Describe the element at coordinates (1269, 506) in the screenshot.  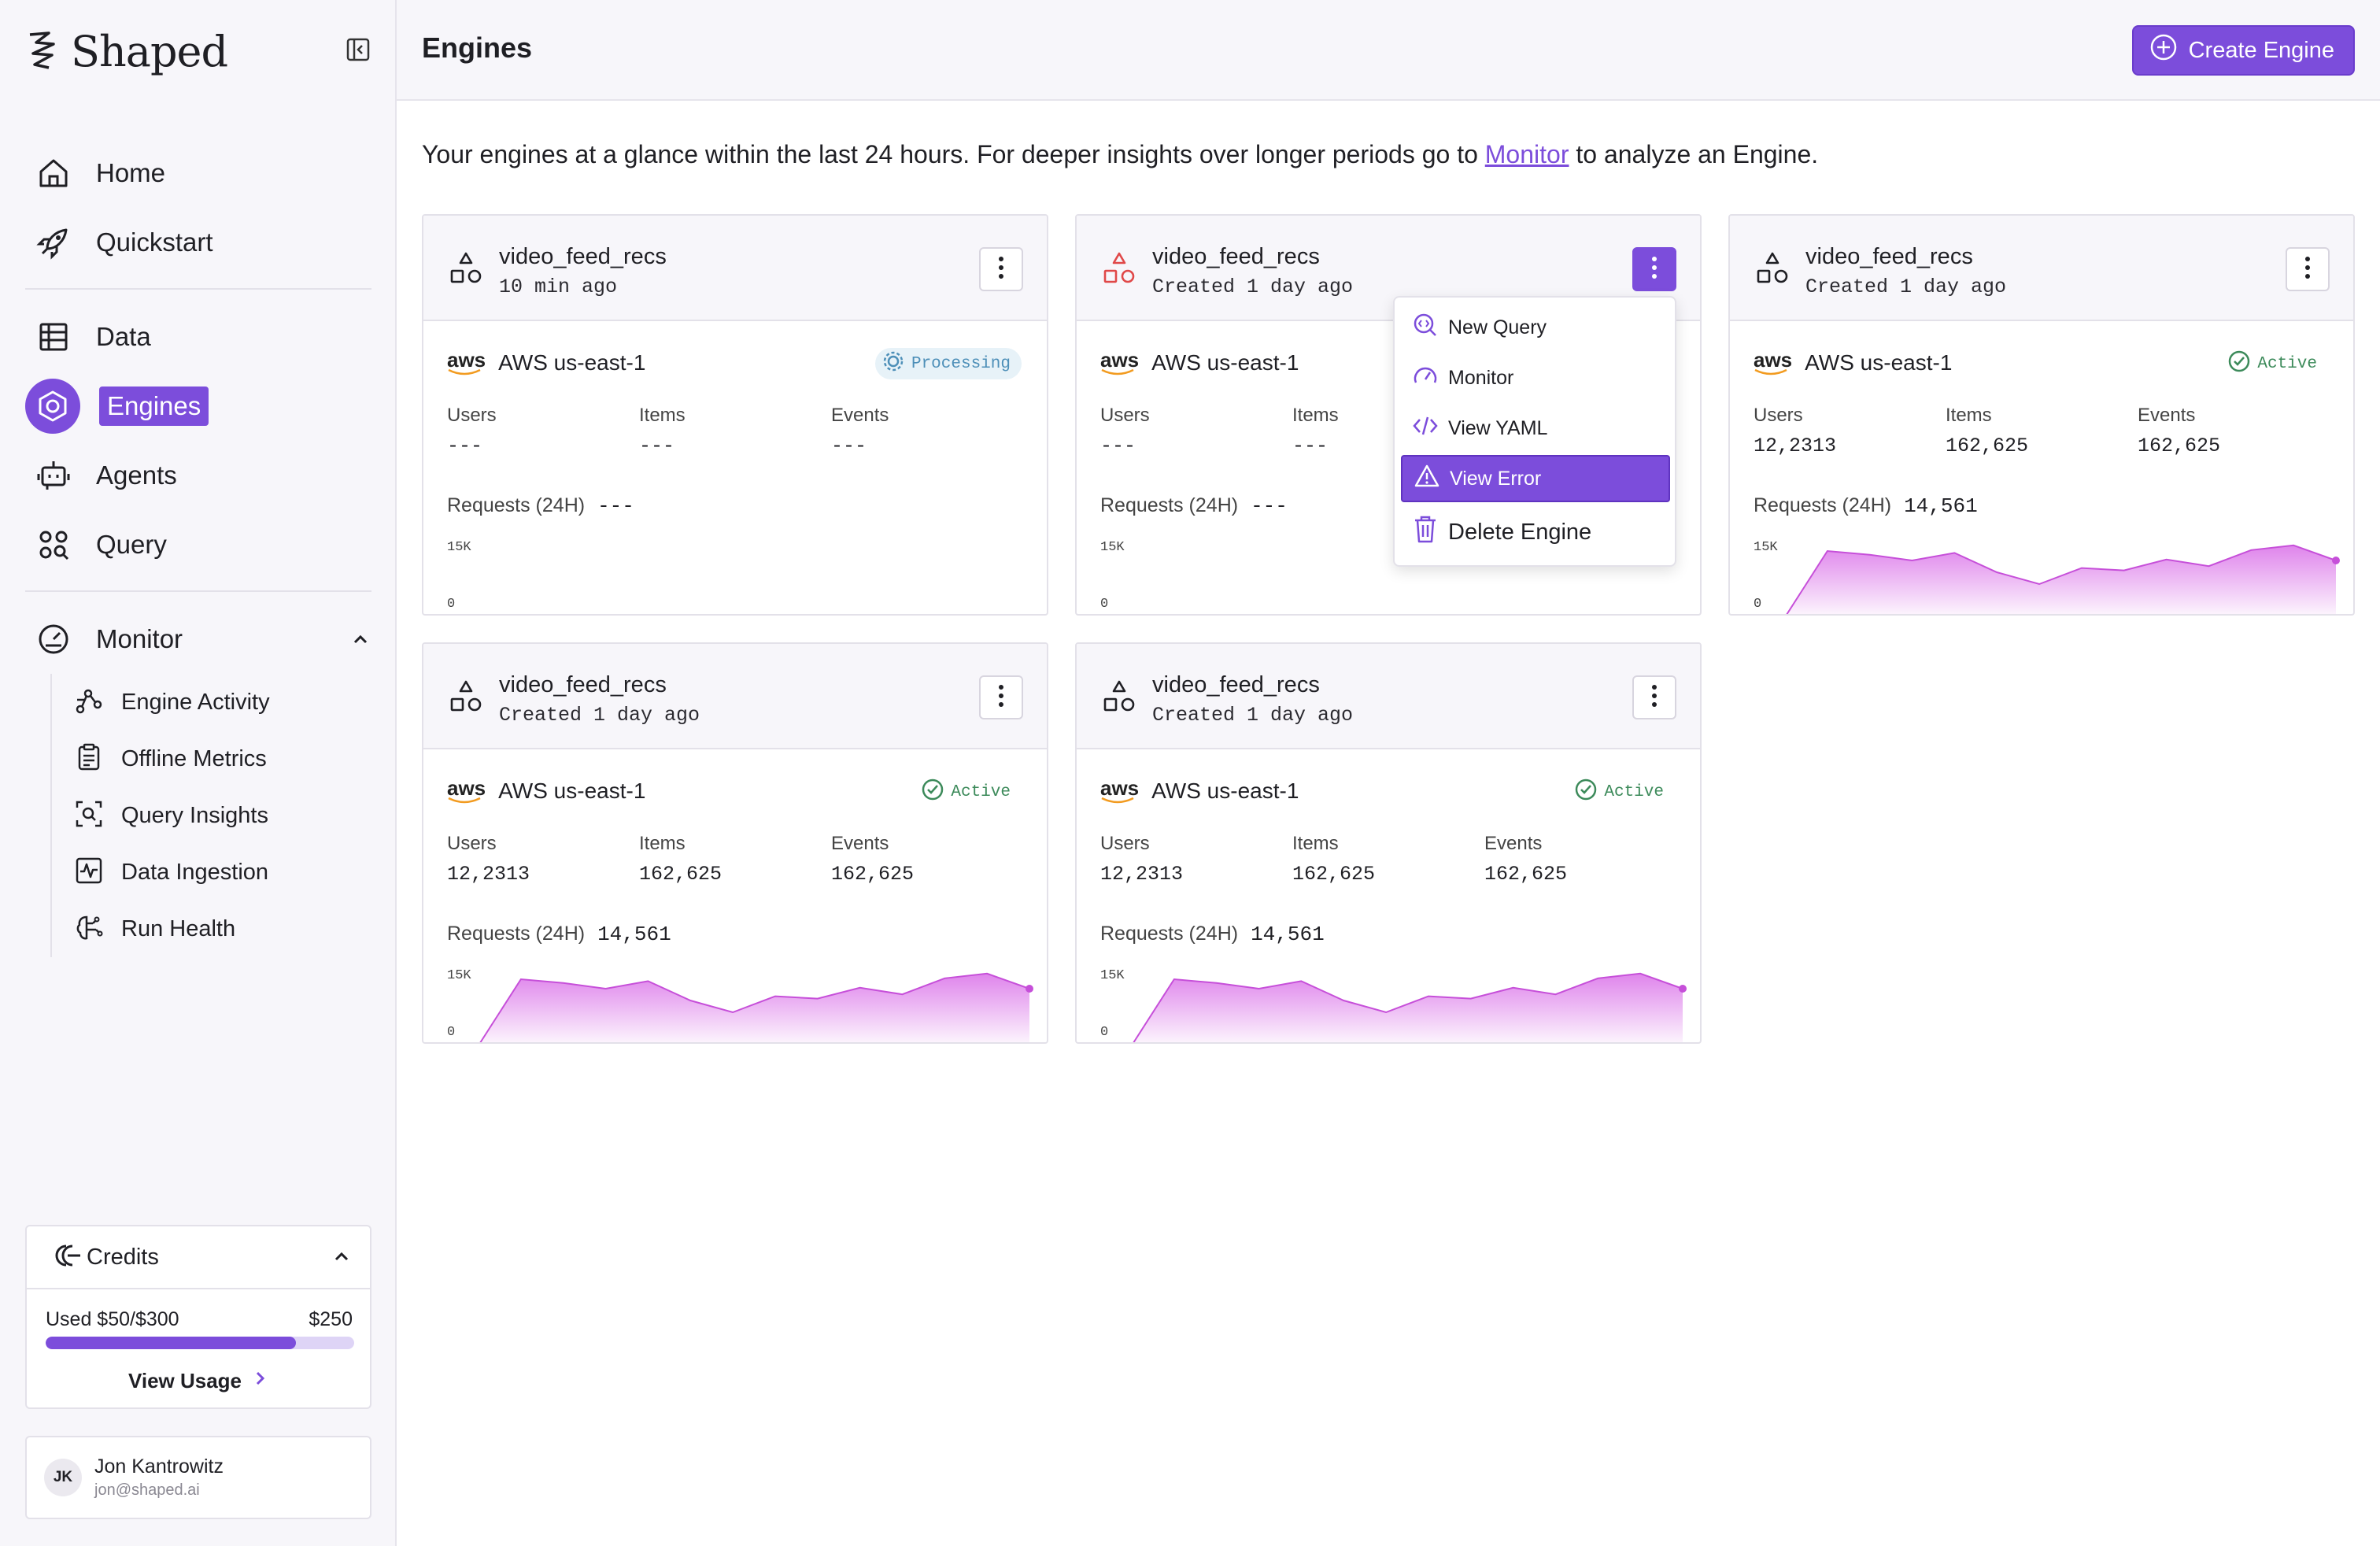
I see `requests-value: ---` at that location.